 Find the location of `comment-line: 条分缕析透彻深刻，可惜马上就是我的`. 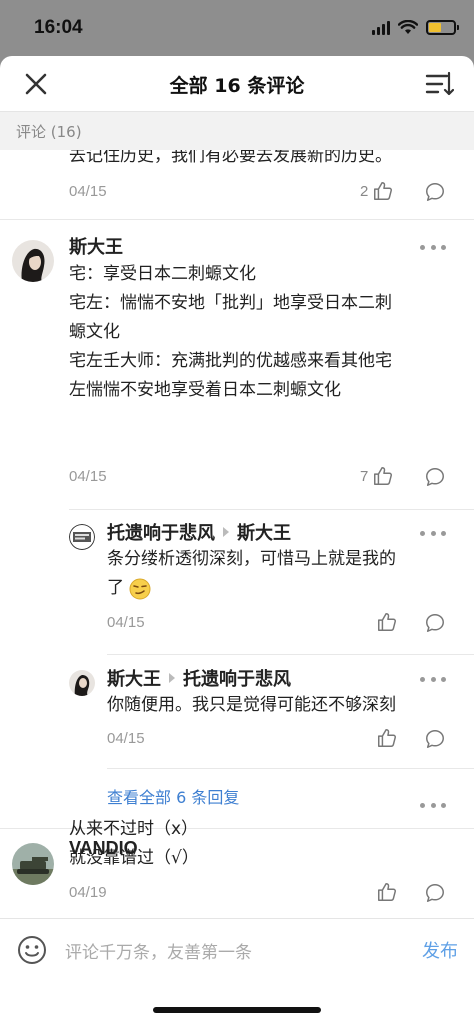

comment-line: 条分缕析透彻深刻，可惜马上就是我的 is located at coordinates (251, 559).